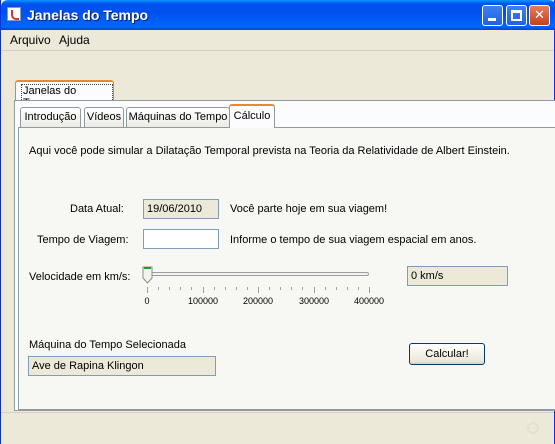 The height and width of the screenshot is (444, 555). I want to click on menu-ajuda: Ajuda, so click(74, 40).